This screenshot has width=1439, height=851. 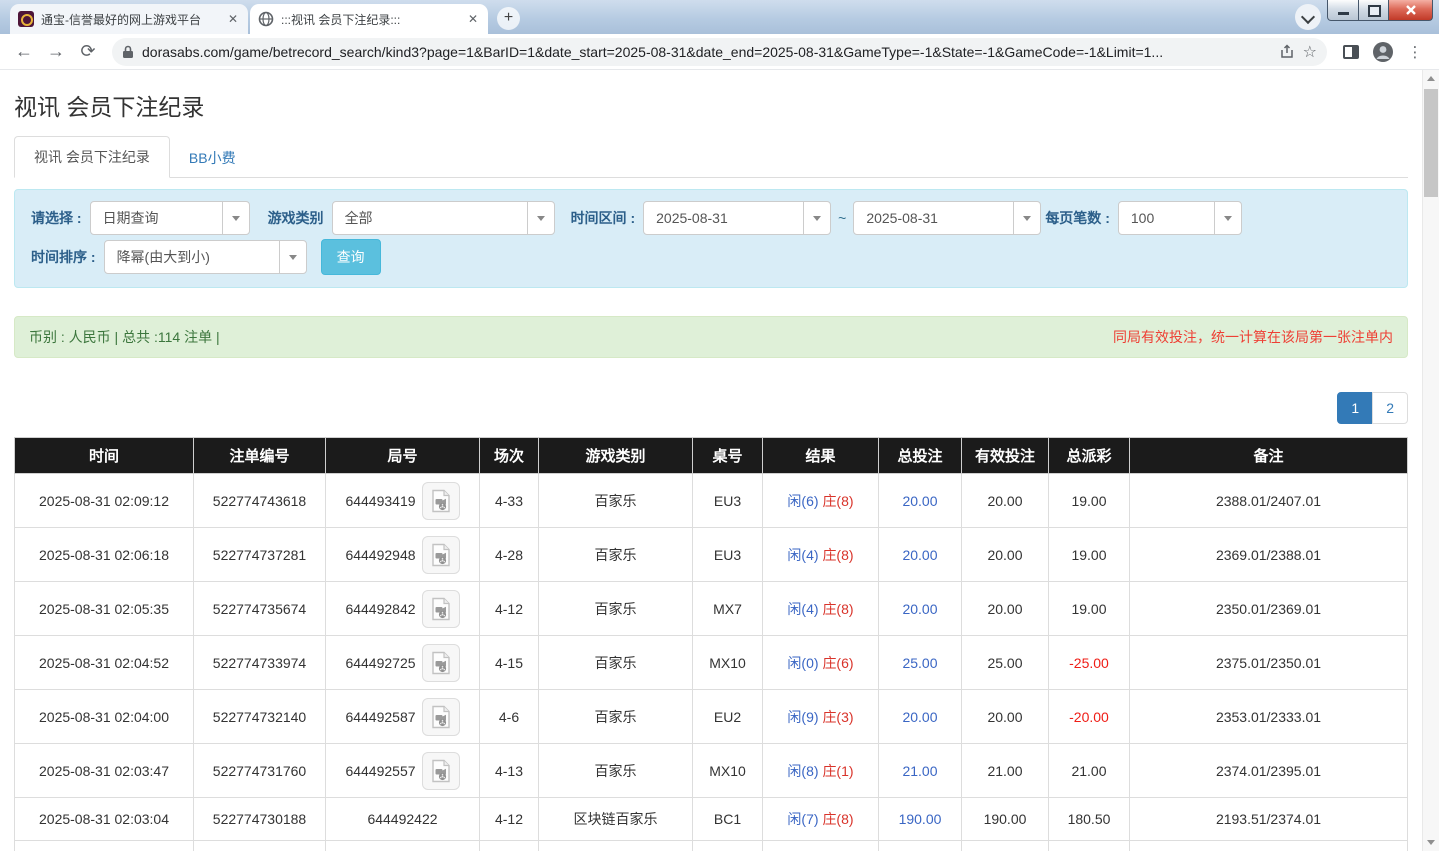 I want to click on page-scrollbar, so click(x=1430, y=460).